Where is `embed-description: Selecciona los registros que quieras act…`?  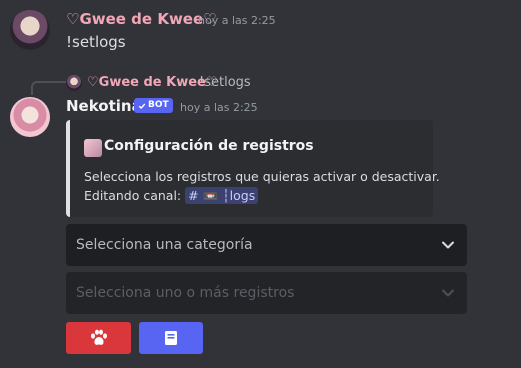
embed-description: Selecciona los registros que quieras act… is located at coordinates (262, 186).